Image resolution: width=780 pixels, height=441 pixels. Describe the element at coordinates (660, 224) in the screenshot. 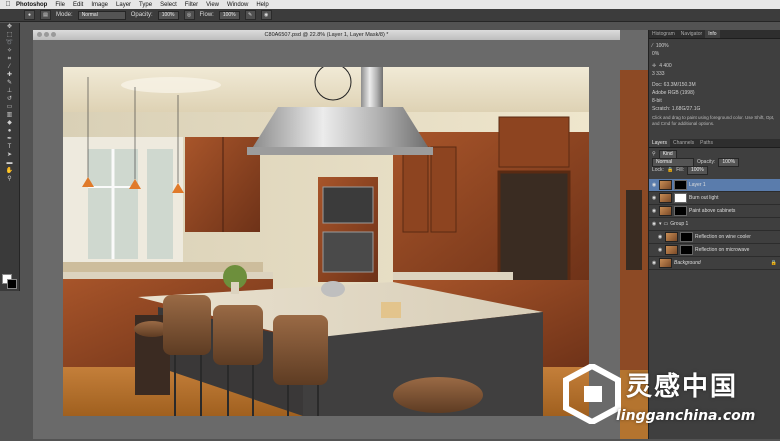

I see `expand-arrow-icon: ▾` at that location.